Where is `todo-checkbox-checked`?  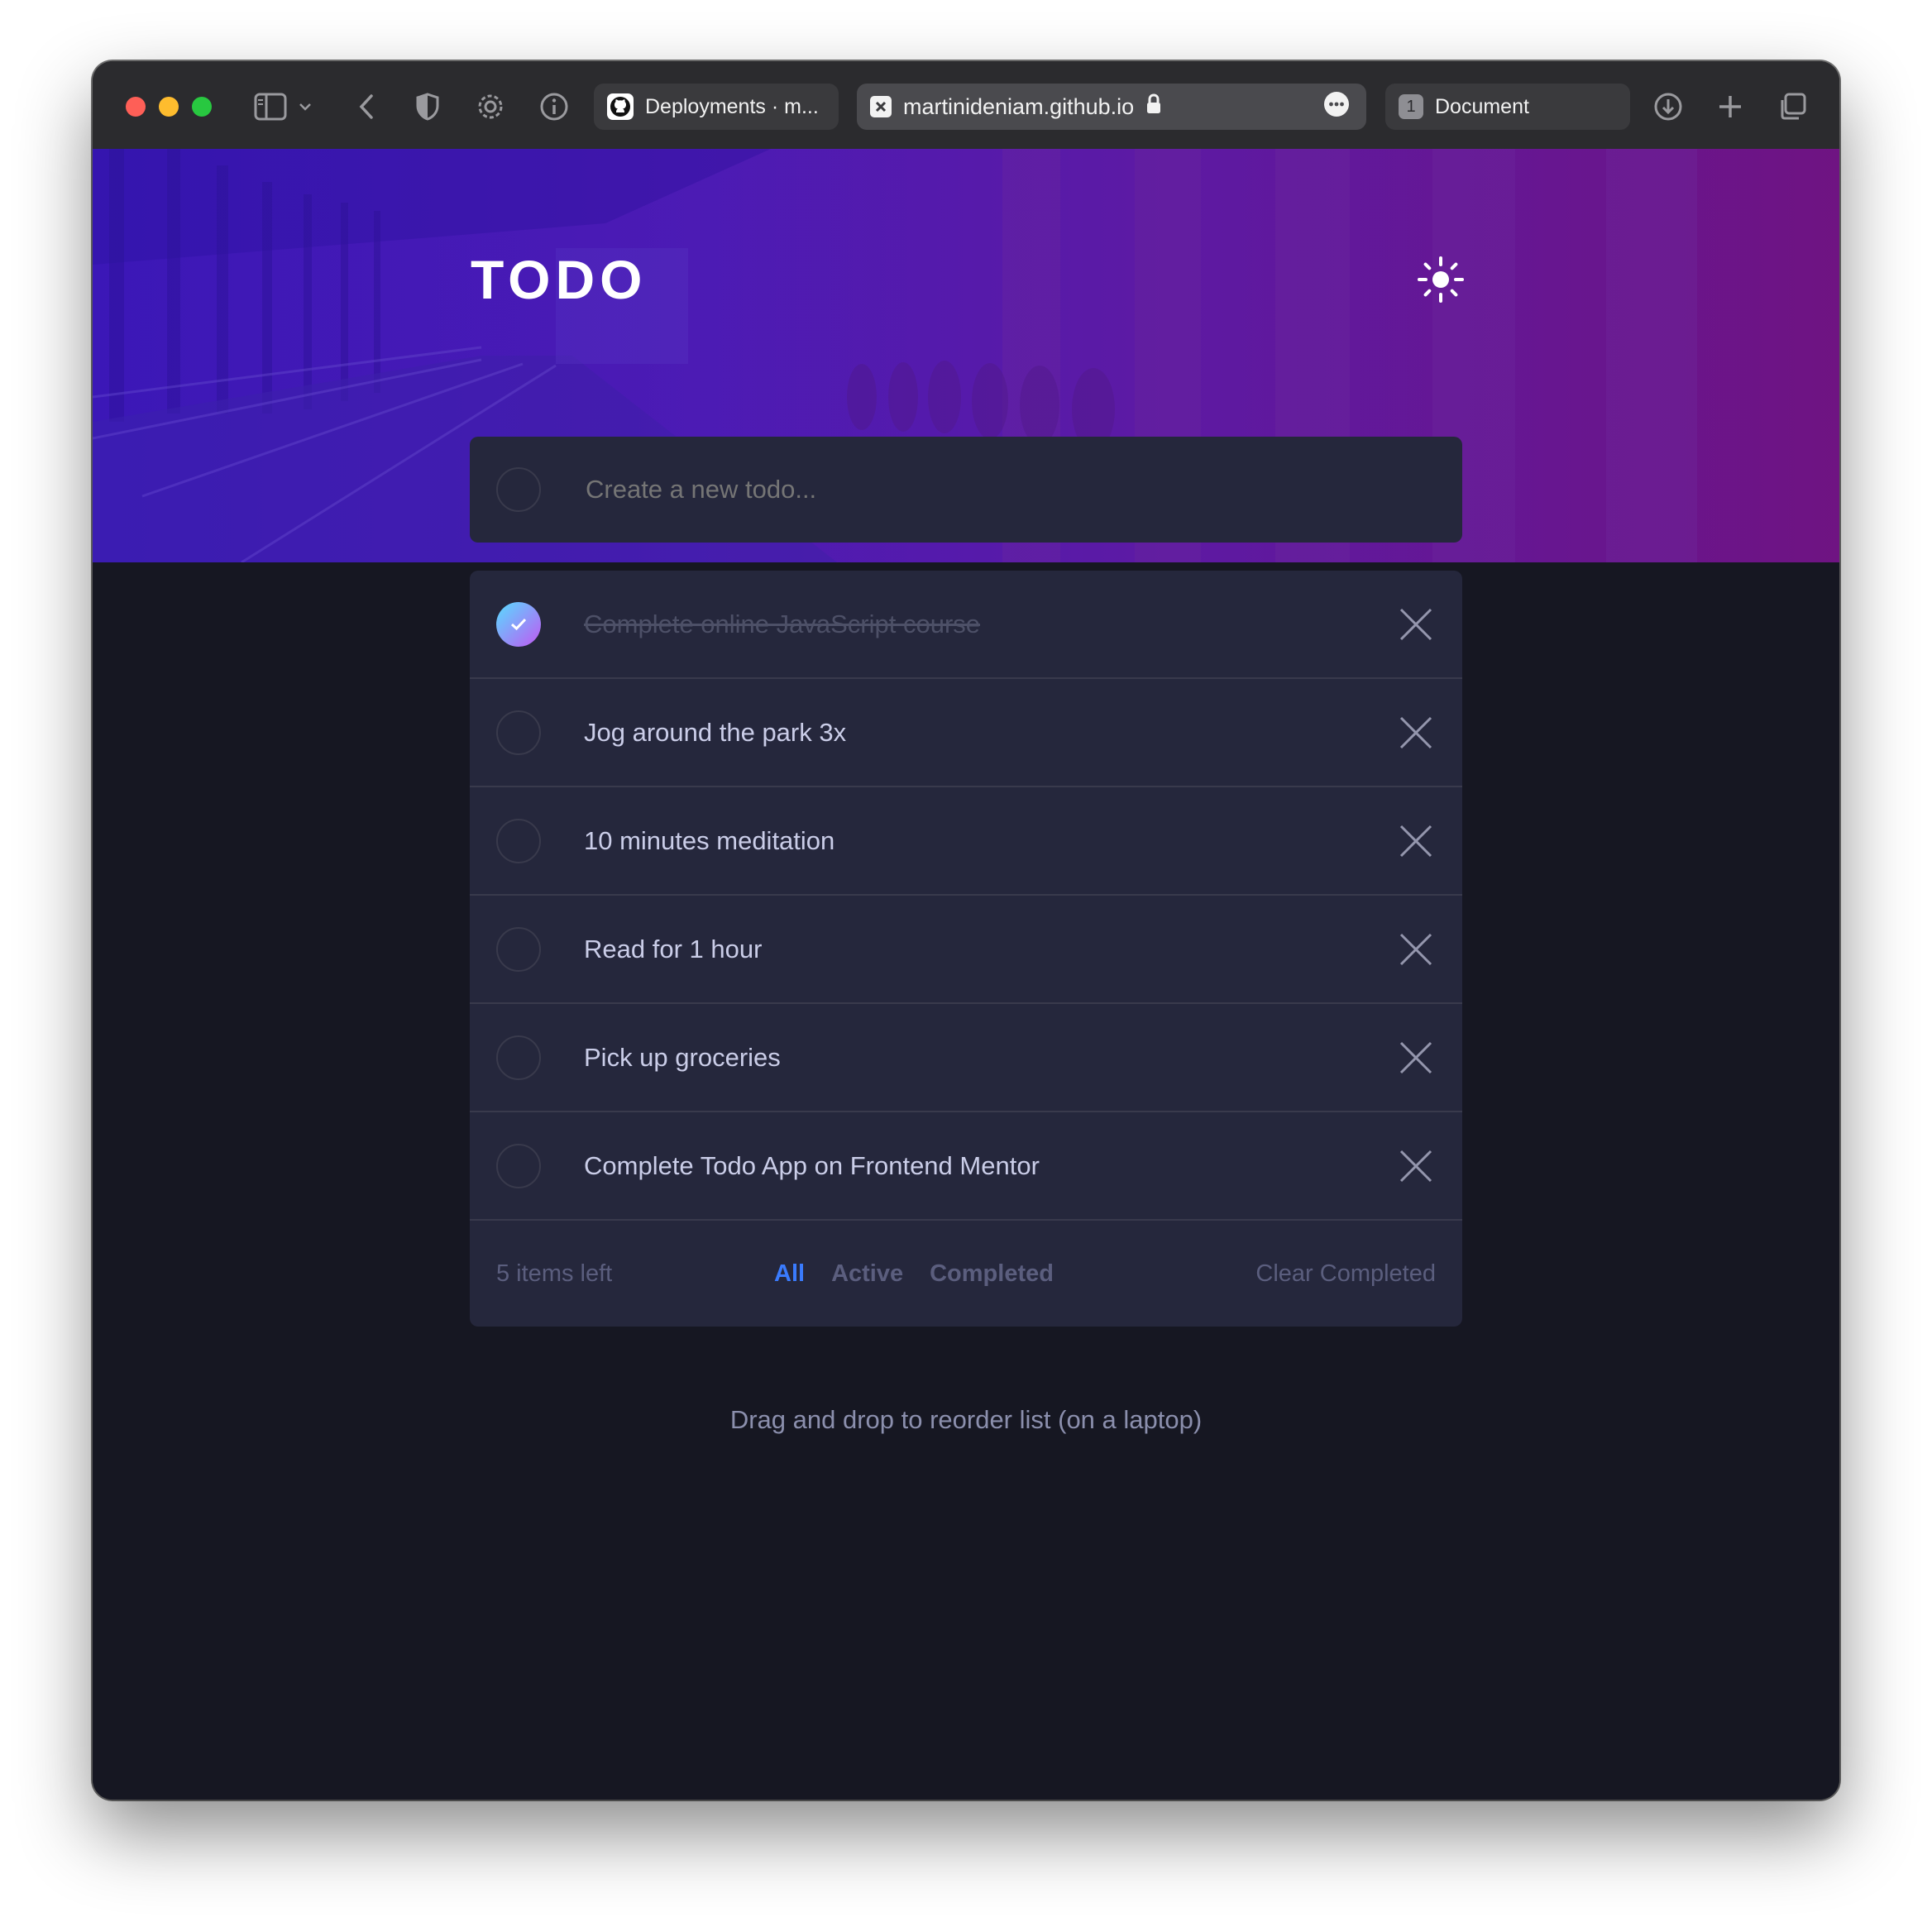 todo-checkbox-checked is located at coordinates (518, 624).